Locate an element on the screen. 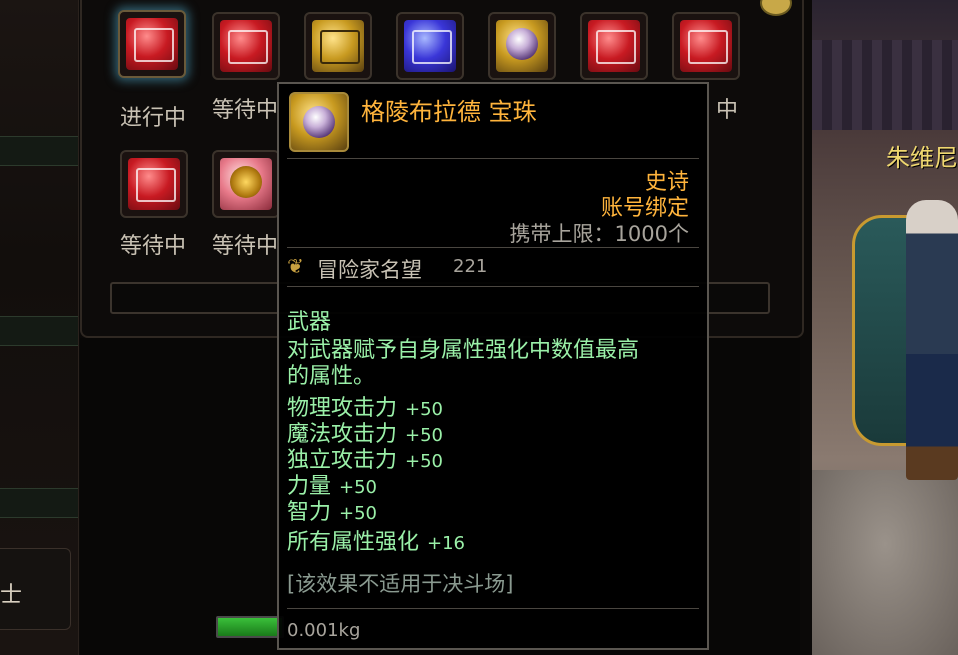 The height and width of the screenshot is (655, 958). blue-giftbox-icon is located at coordinates (430, 46).